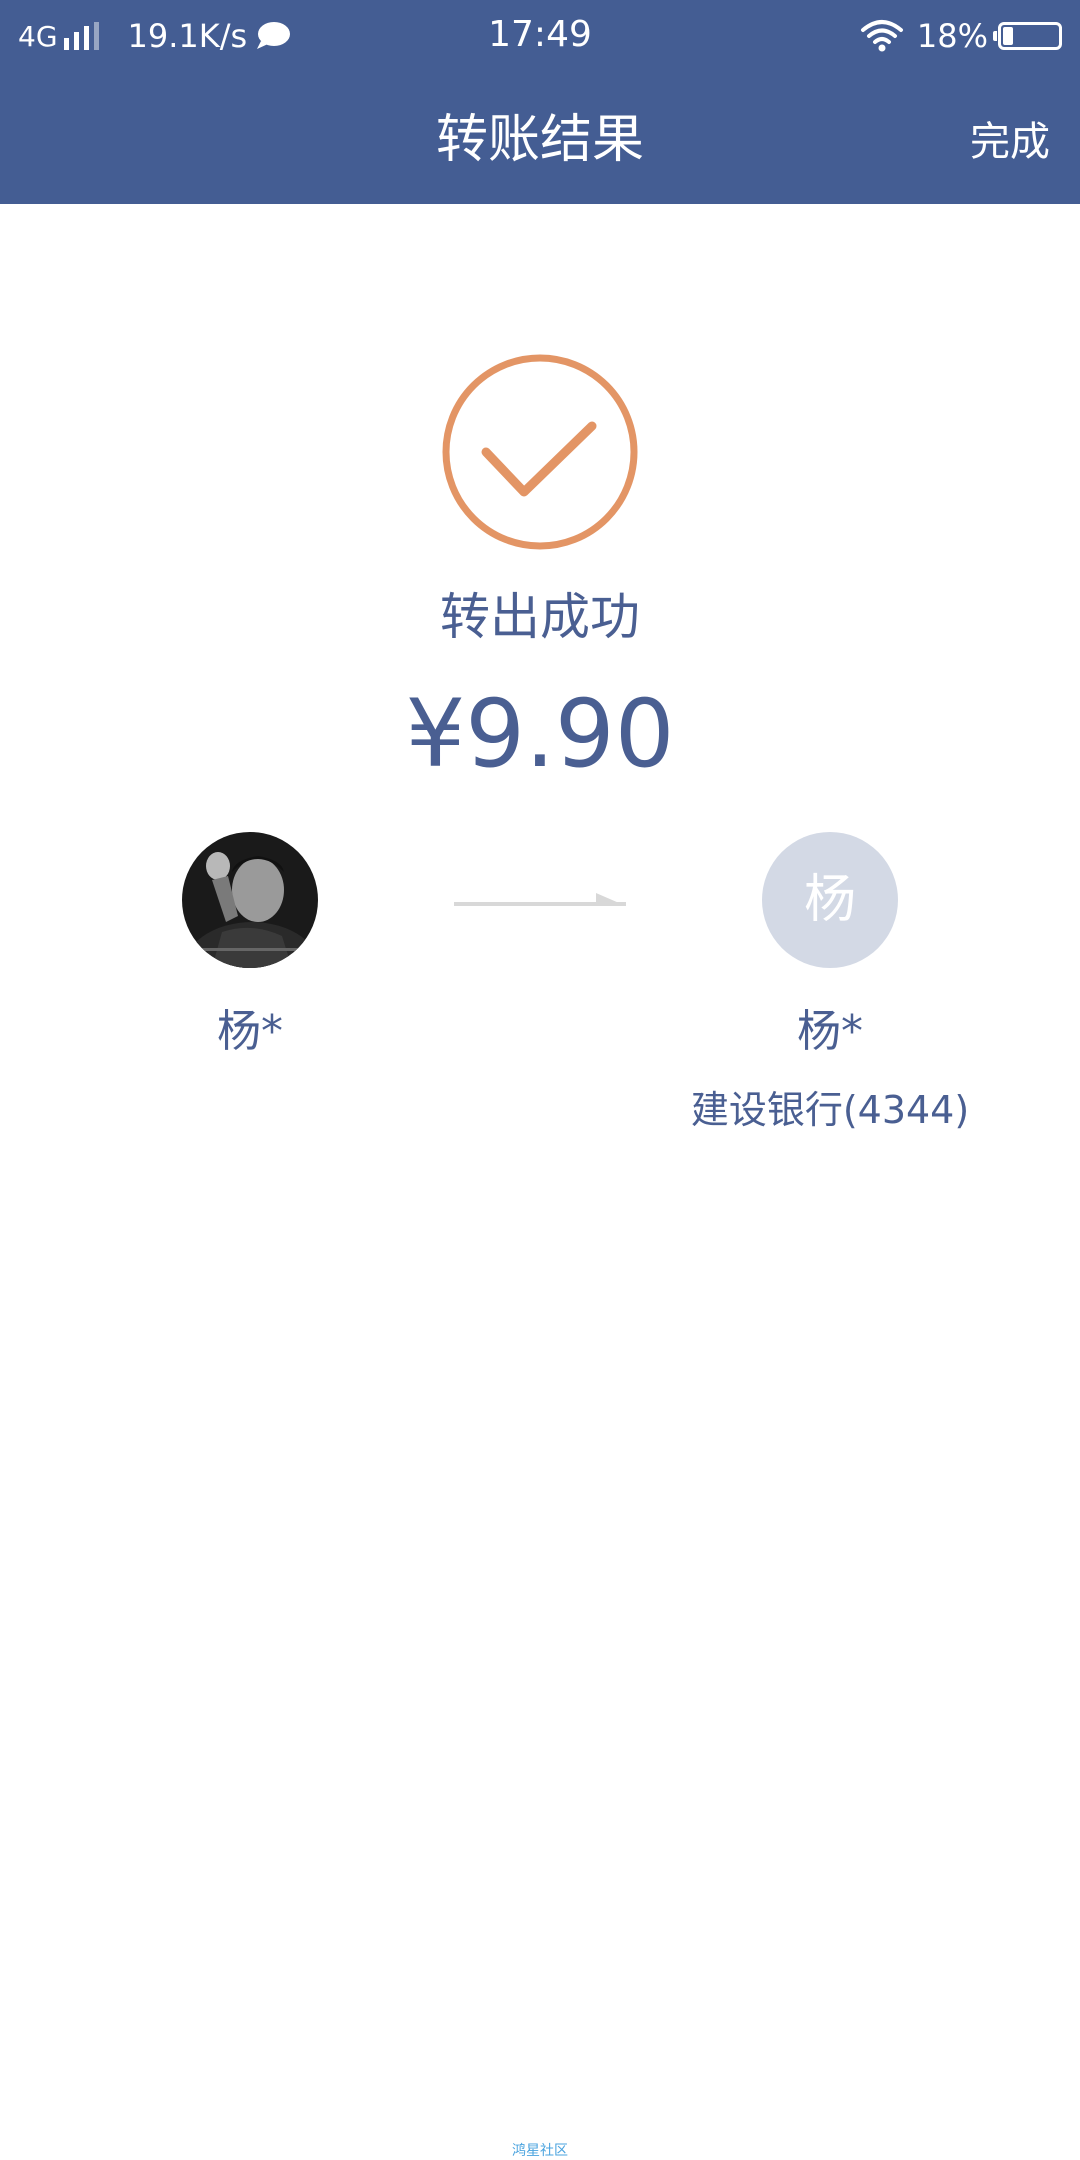 This screenshot has height=2160, width=1080. I want to click on sender-name: 杨*, so click(250, 1031).